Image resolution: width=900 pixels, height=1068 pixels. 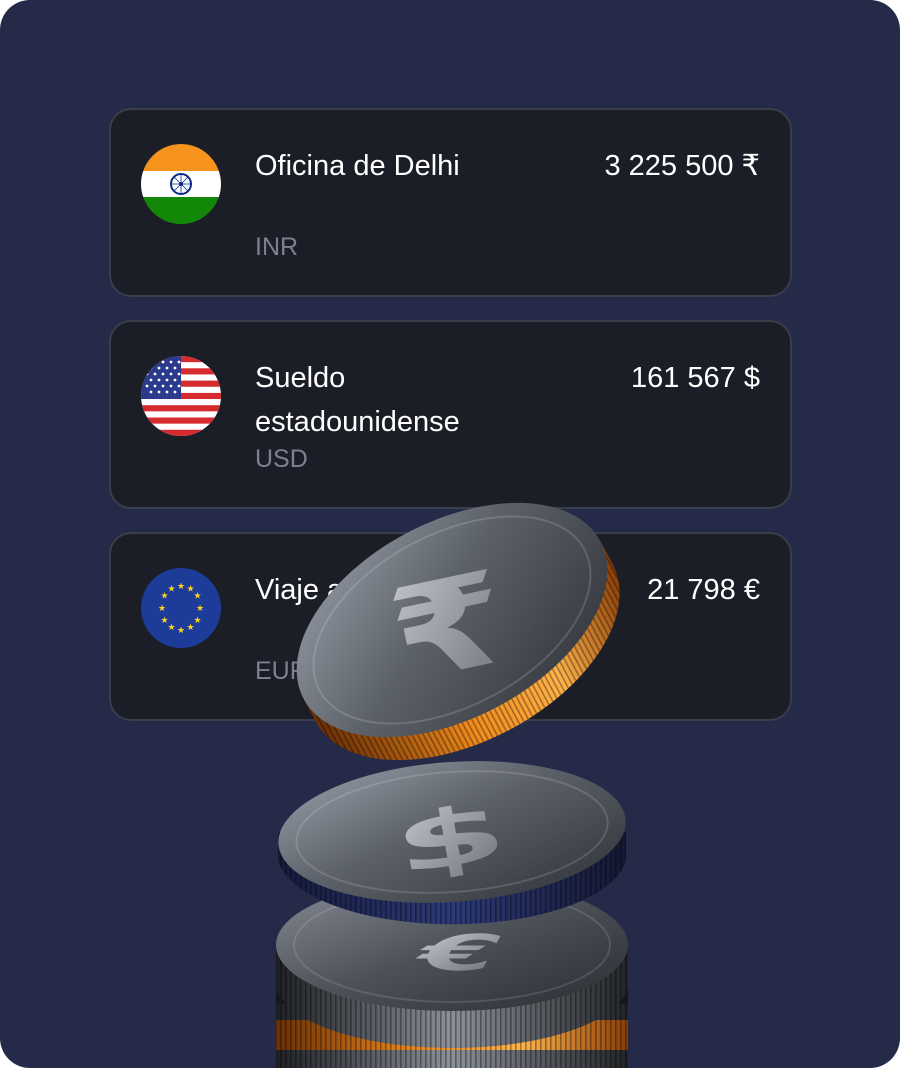 I want to click on dollar-coin-icon: $, so click(x=450, y=838).